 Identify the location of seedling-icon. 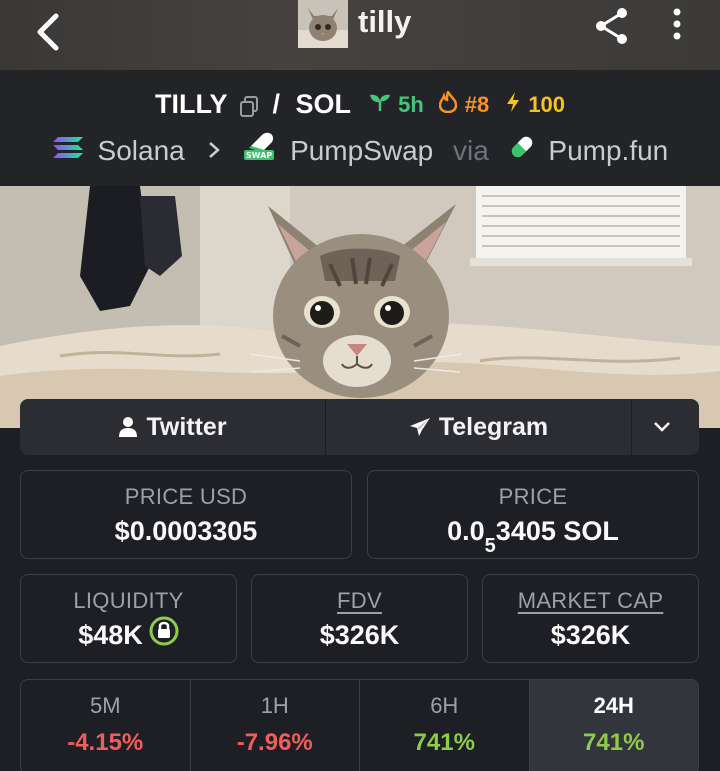
(380, 105).